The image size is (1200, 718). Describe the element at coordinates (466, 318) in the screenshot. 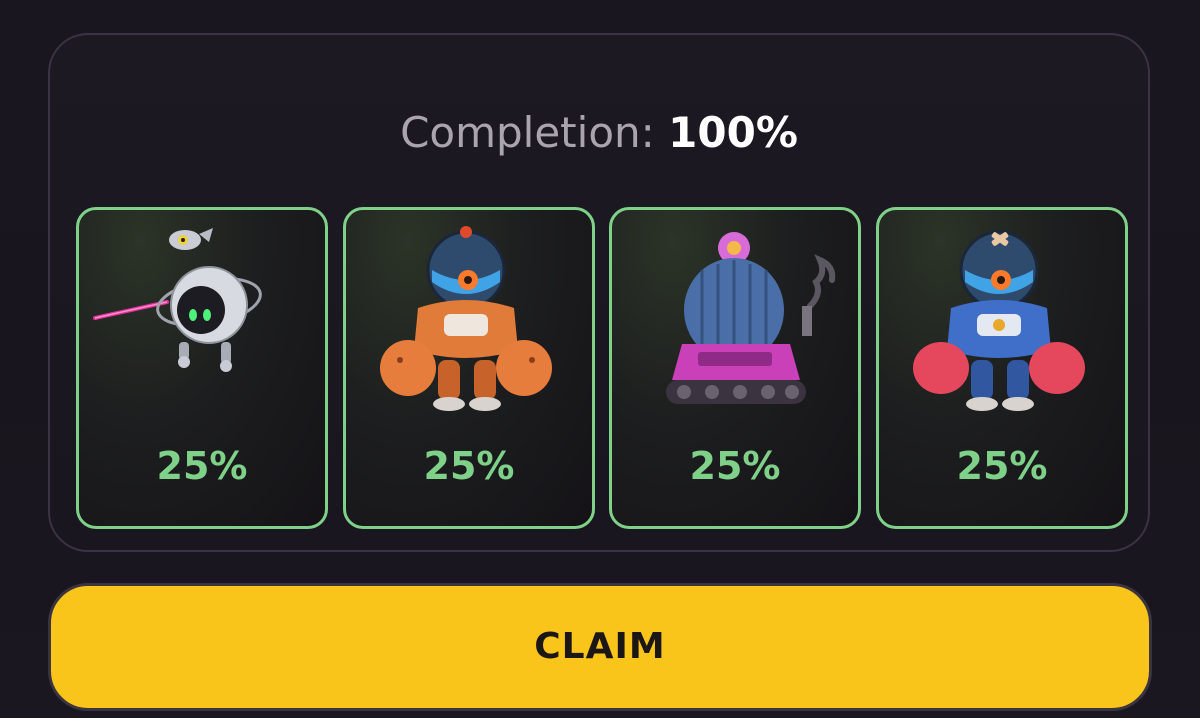

I see `orange-mech-robot-icon` at that location.